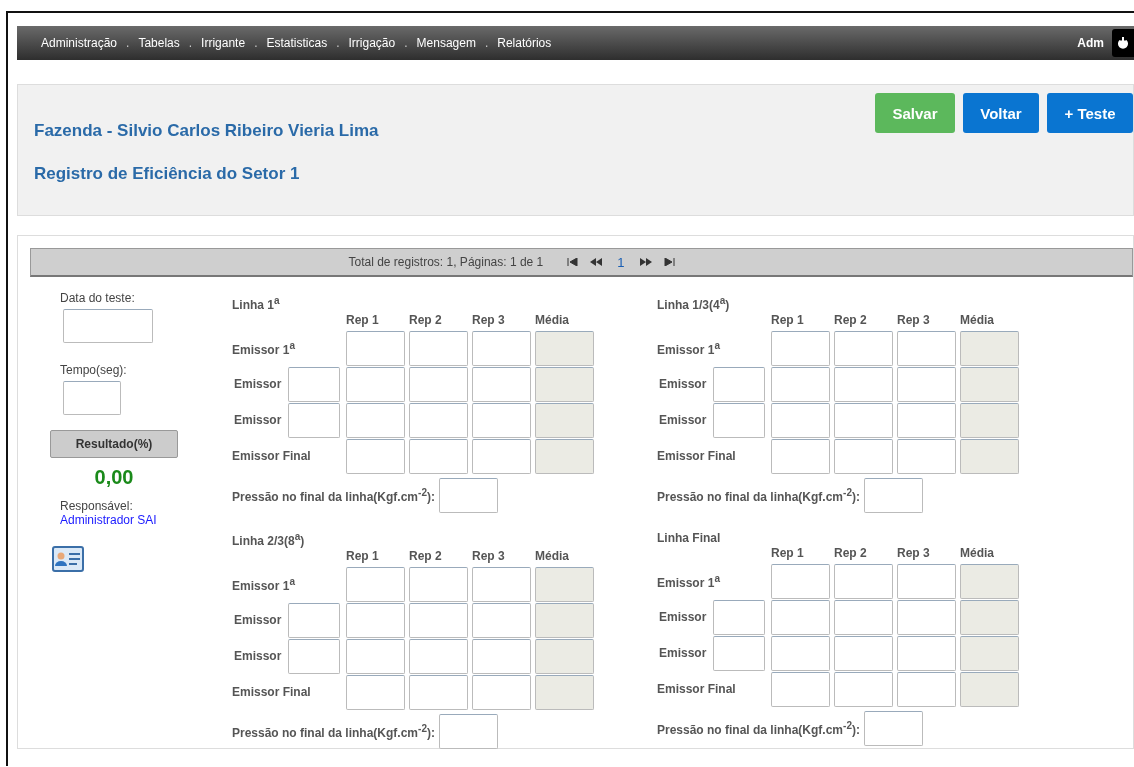  Describe the element at coordinates (697, 689) in the screenshot. I see `emitter-label: Emissor Final` at that location.